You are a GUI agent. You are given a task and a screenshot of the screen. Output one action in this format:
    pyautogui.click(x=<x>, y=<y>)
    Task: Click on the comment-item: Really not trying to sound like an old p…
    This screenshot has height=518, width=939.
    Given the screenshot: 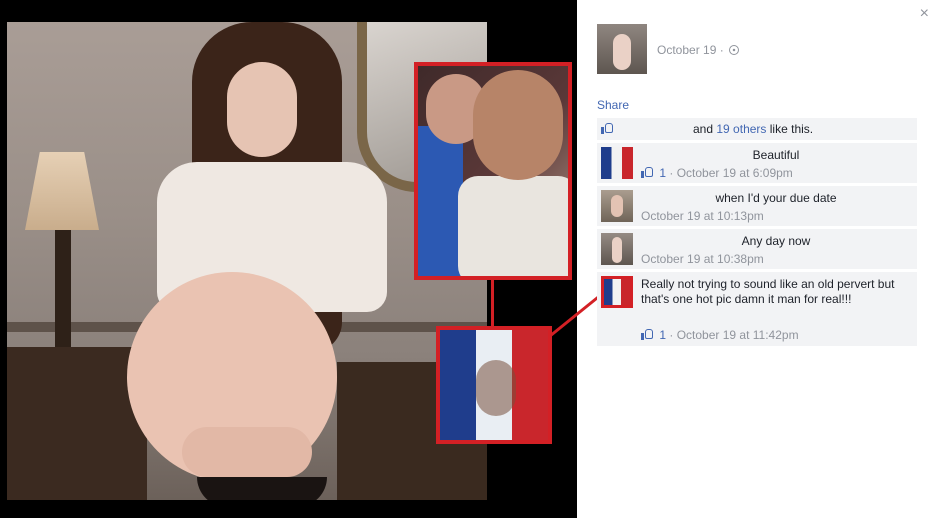 What is the action you would take?
    pyautogui.click(x=757, y=309)
    